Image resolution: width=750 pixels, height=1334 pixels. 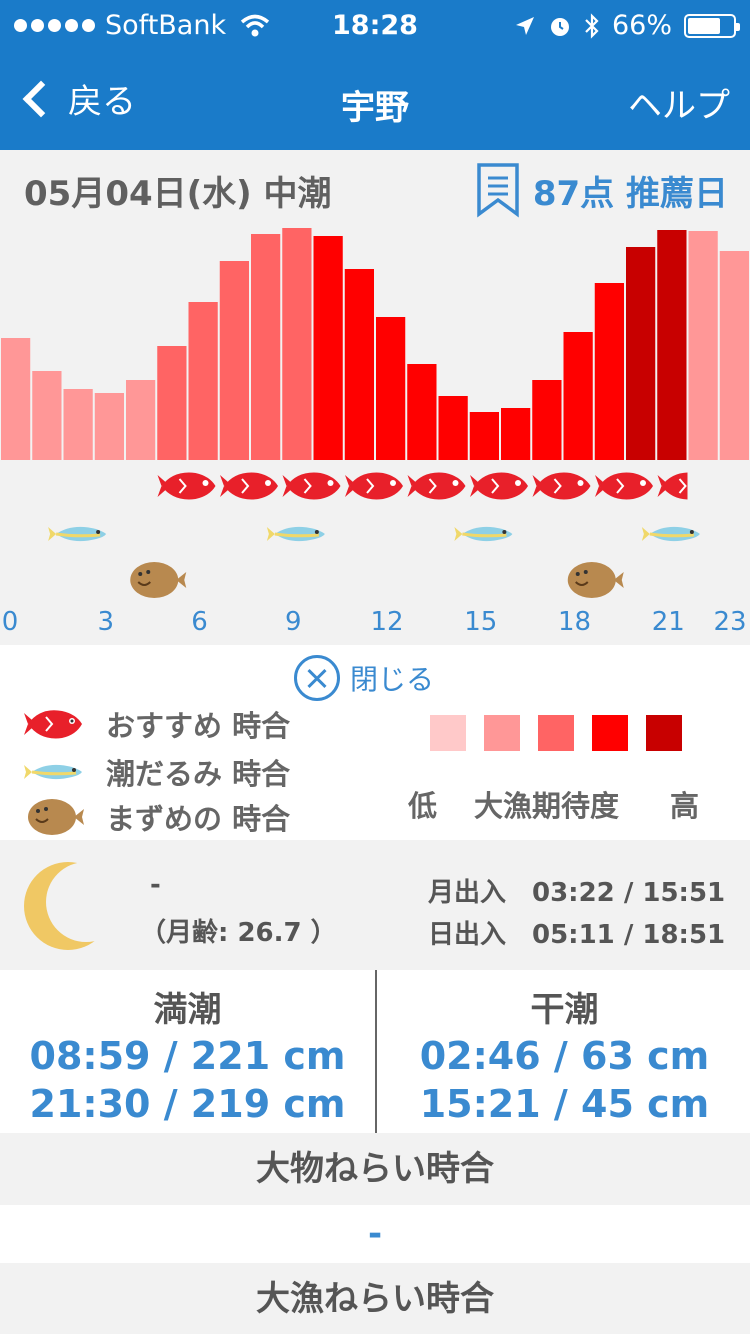 I want to click on legend-panel: 閉じる おすすめ 時合 潮だるみ 時合 まずめの 時合 低 大漁期待度 高, so click(x=375, y=742).